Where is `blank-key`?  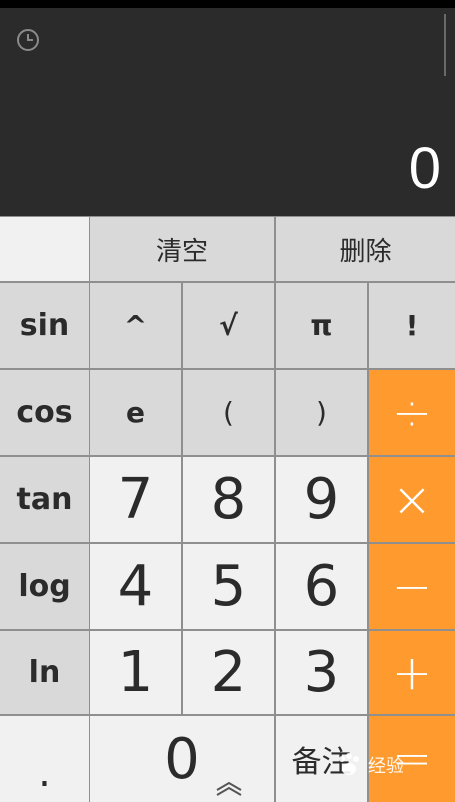 blank-key is located at coordinates (44, 249).